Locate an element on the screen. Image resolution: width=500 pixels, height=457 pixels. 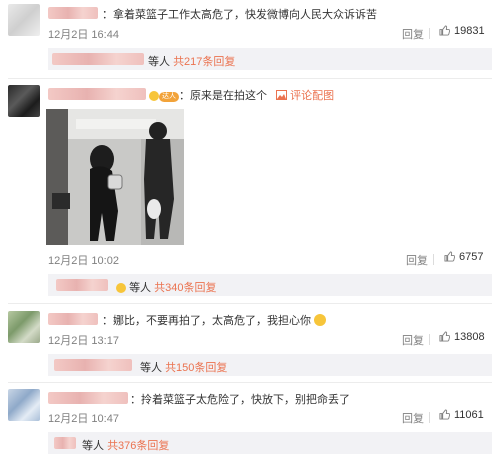
like-button: 11061 is located at coordinates (461, 415).